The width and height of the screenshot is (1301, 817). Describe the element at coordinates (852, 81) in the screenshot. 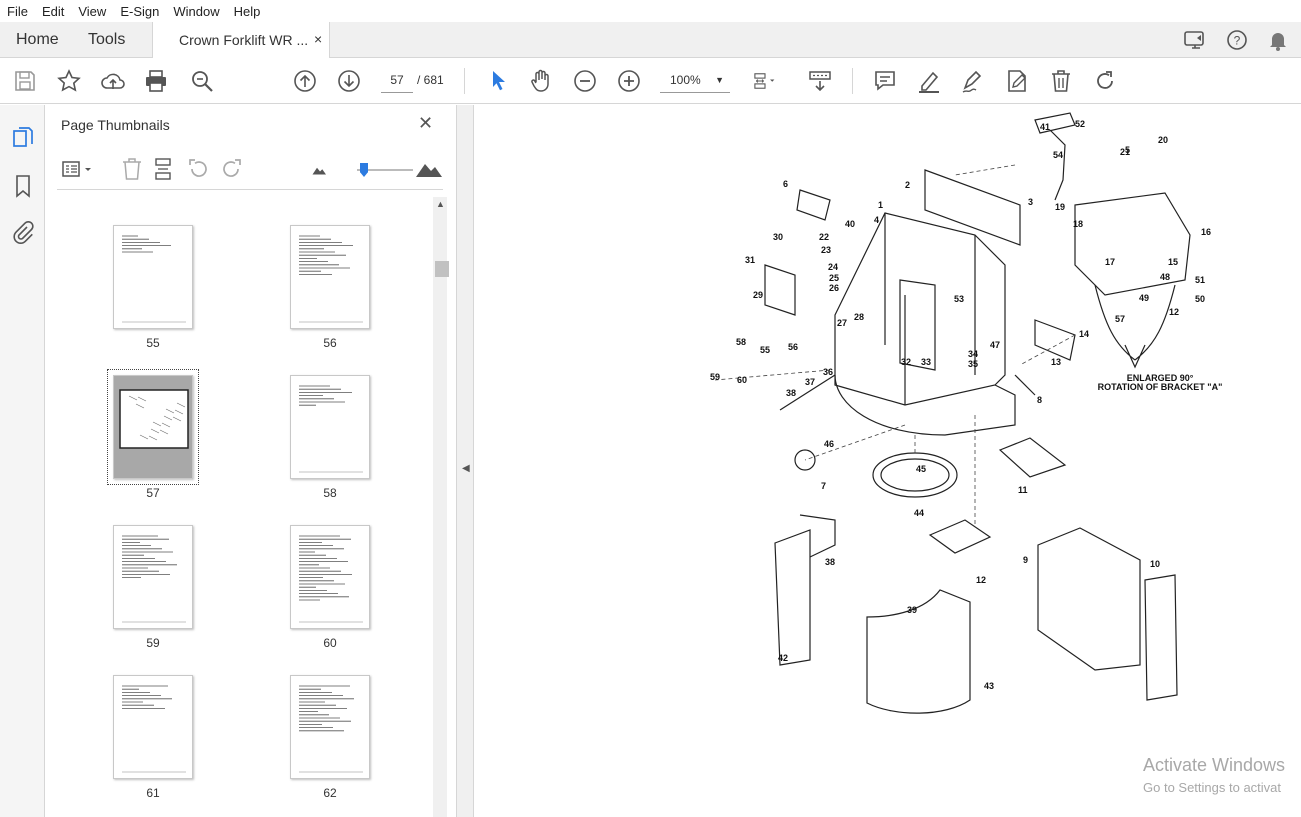

I see `toolbar-separator` at that location.